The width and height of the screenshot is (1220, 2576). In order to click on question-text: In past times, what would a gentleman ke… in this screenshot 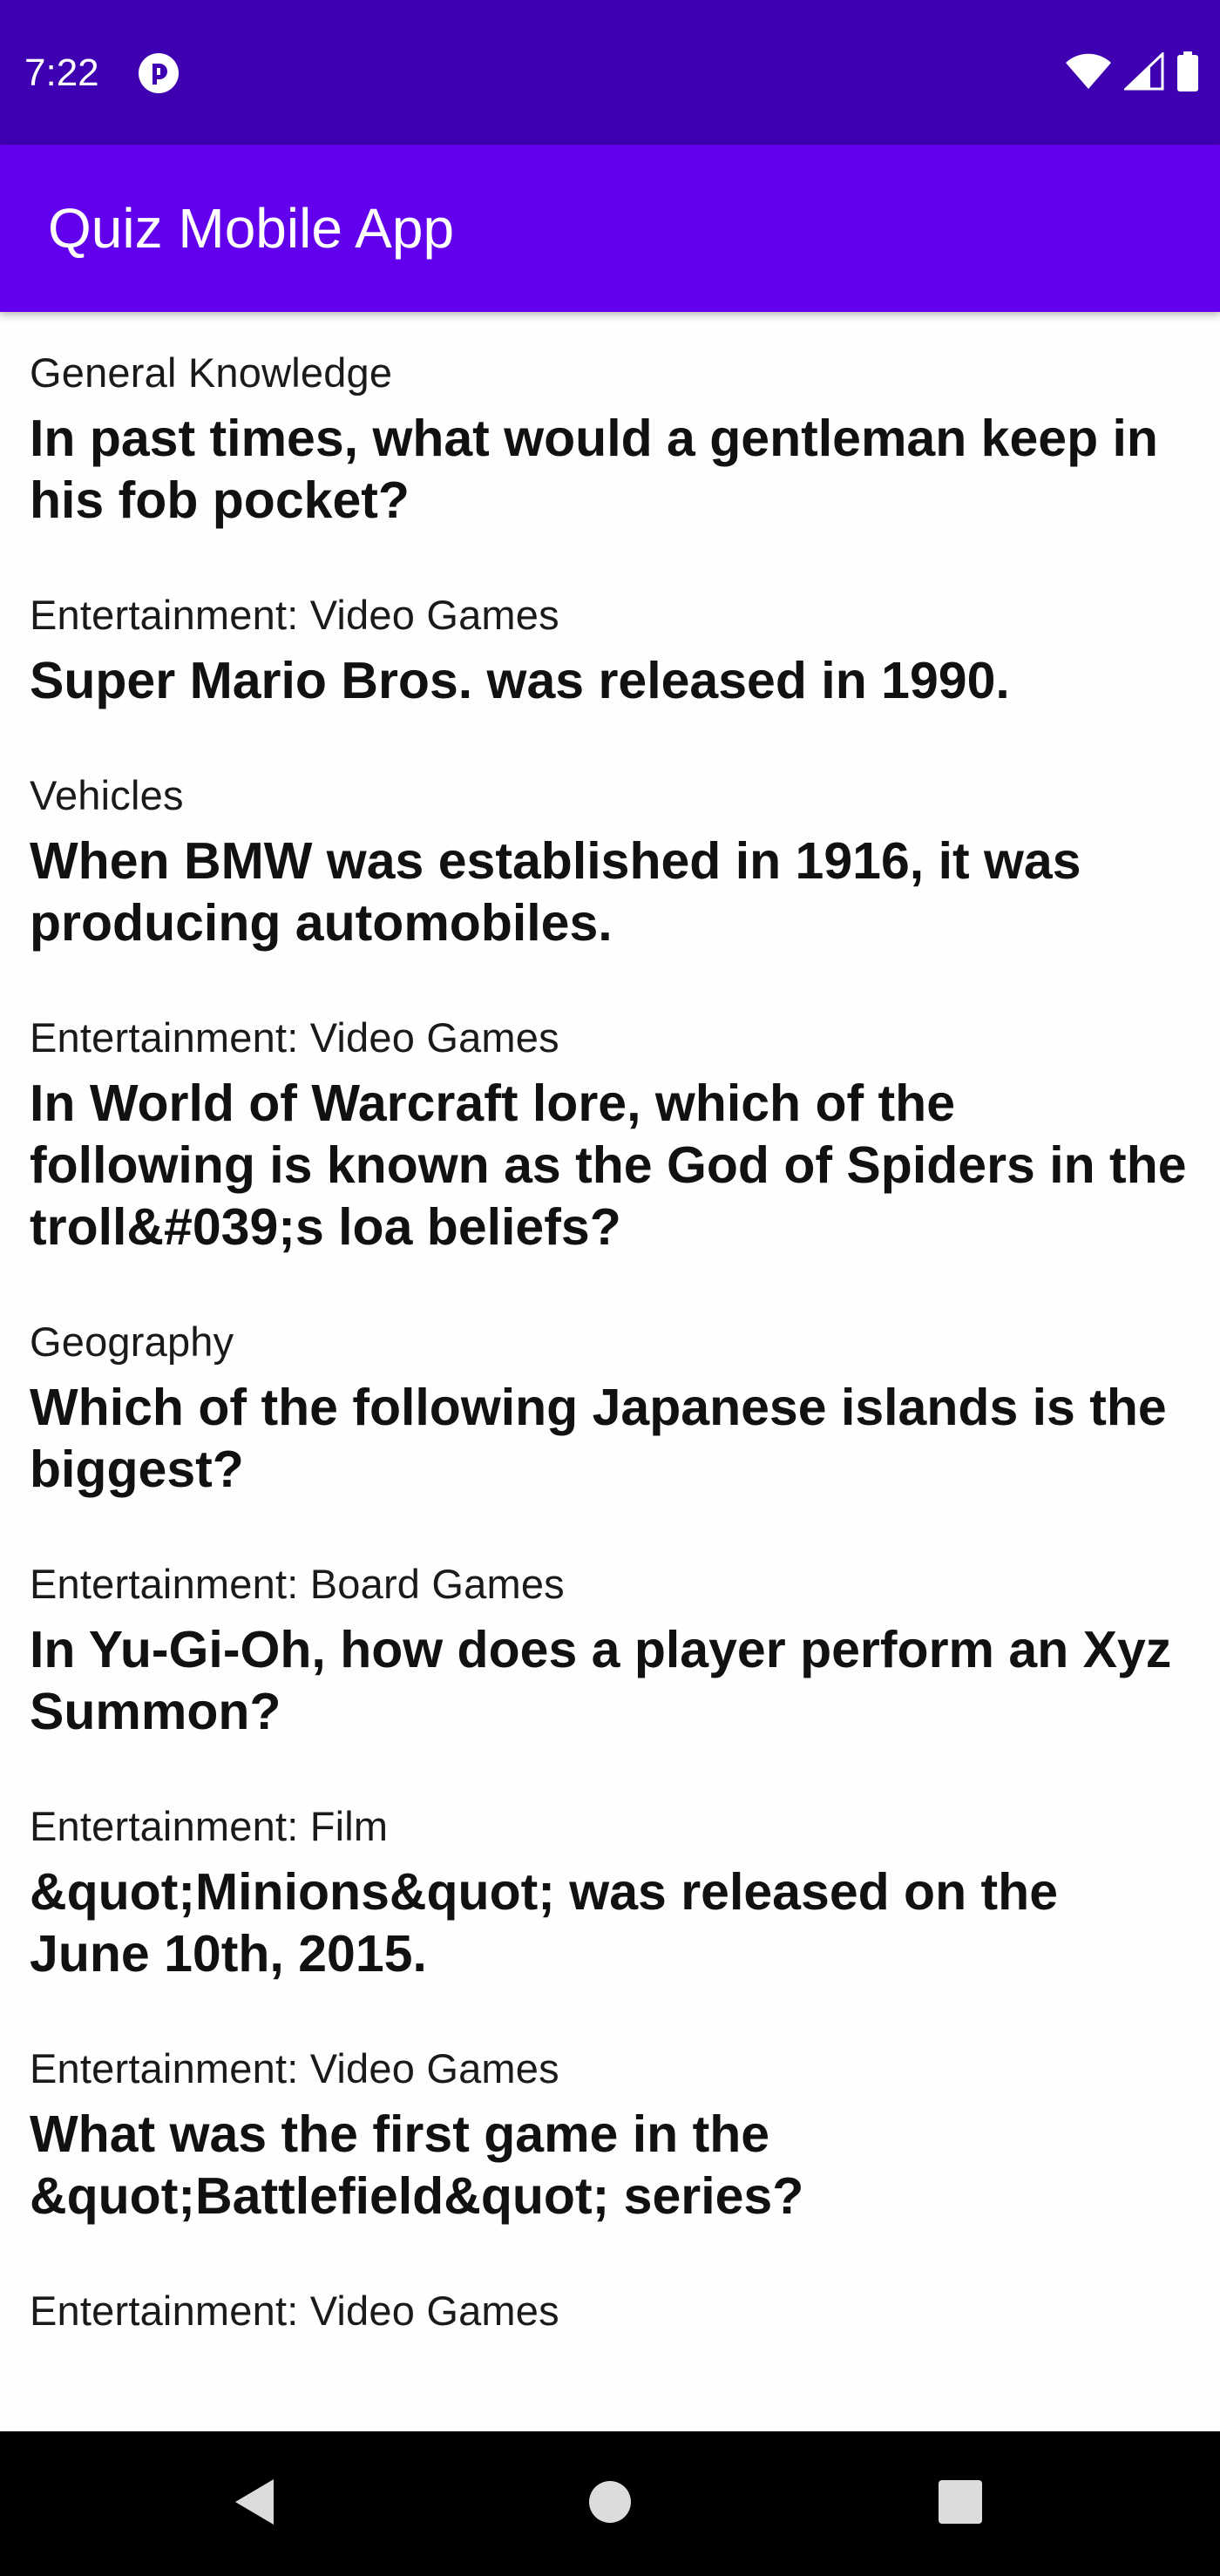, I will do `click(594, 470)`.